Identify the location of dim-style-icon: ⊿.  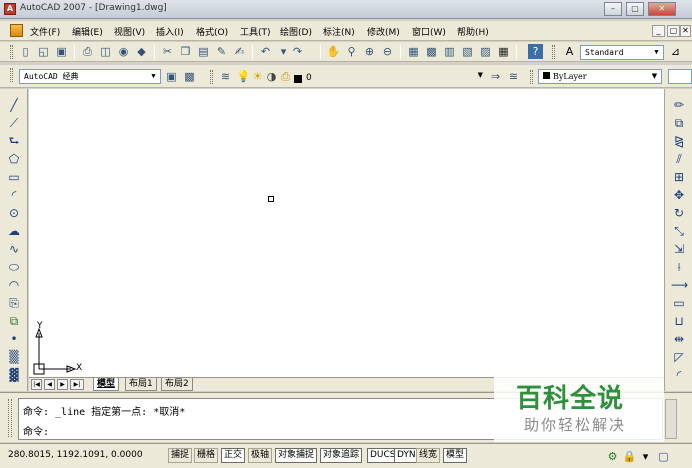
(675, 51).